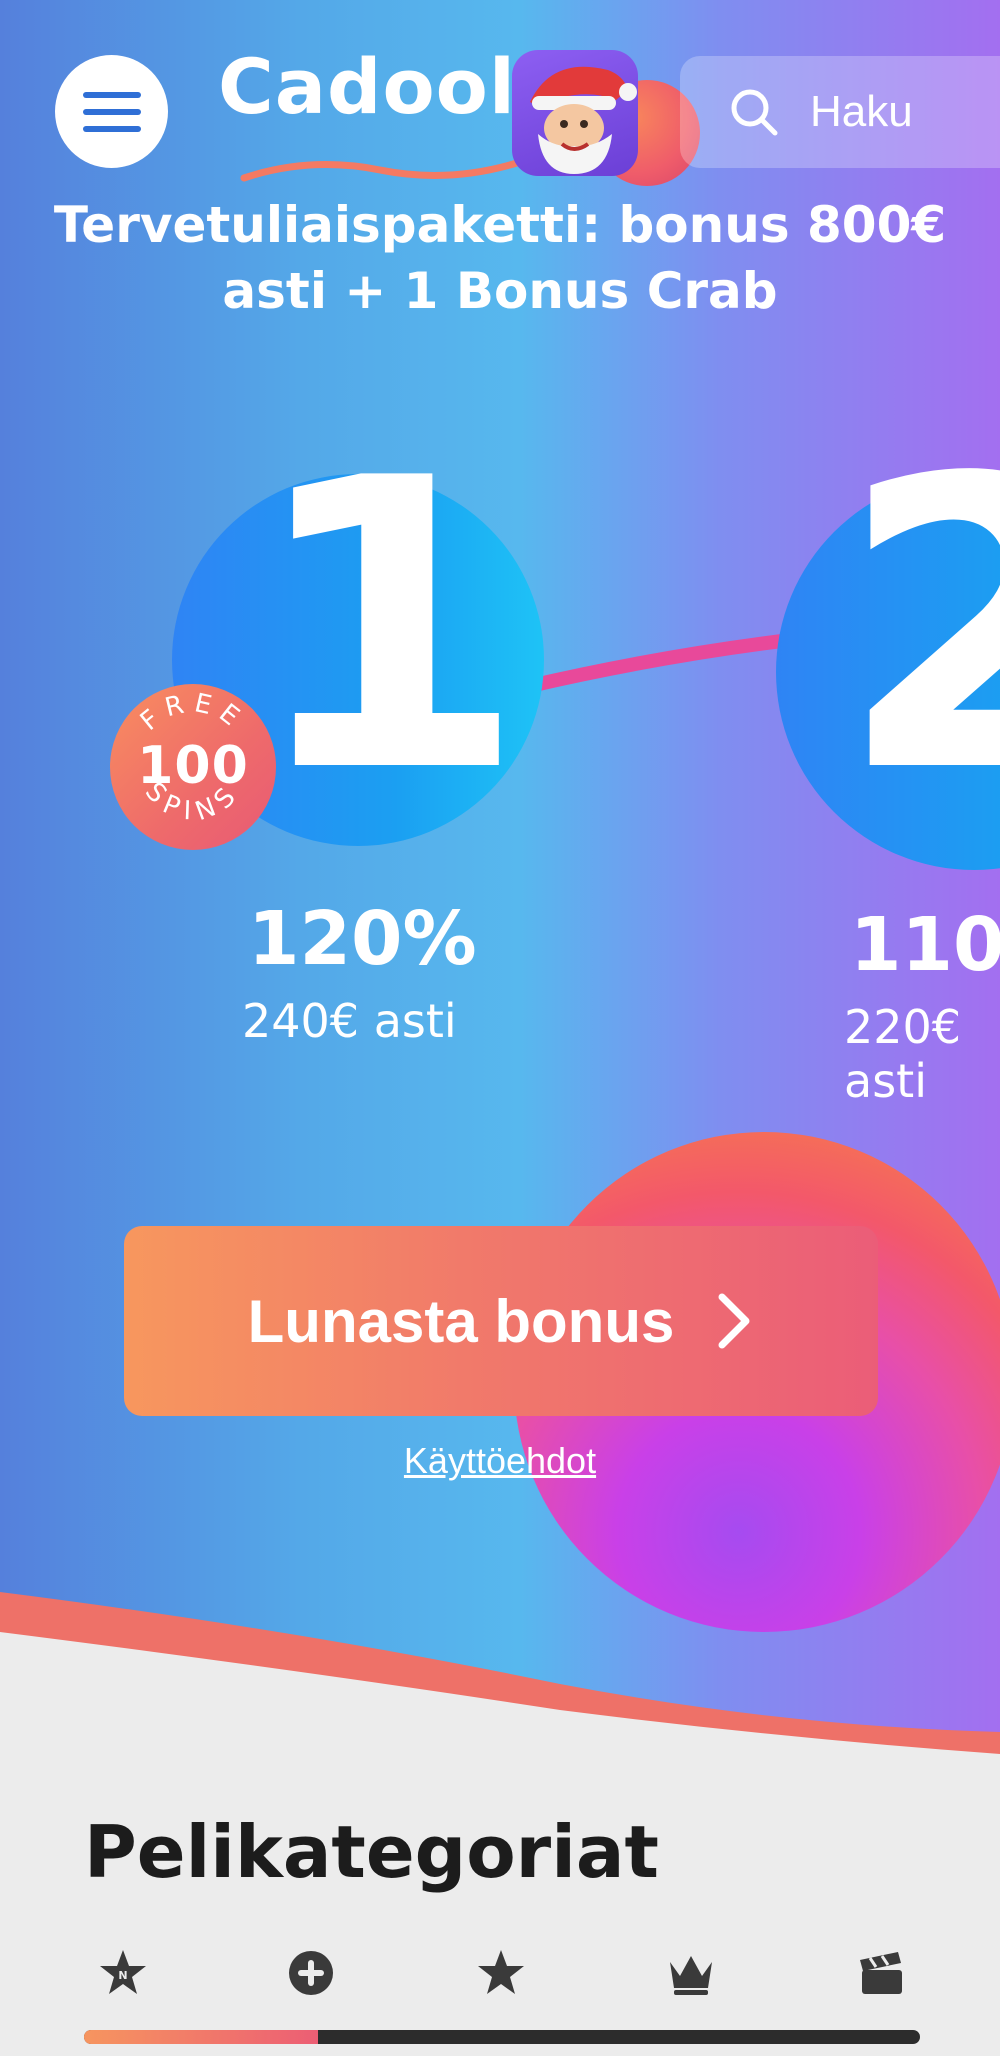 This screenshot has width=1000, height=2056. I want to click on crown-icon, so click(691, 1975).